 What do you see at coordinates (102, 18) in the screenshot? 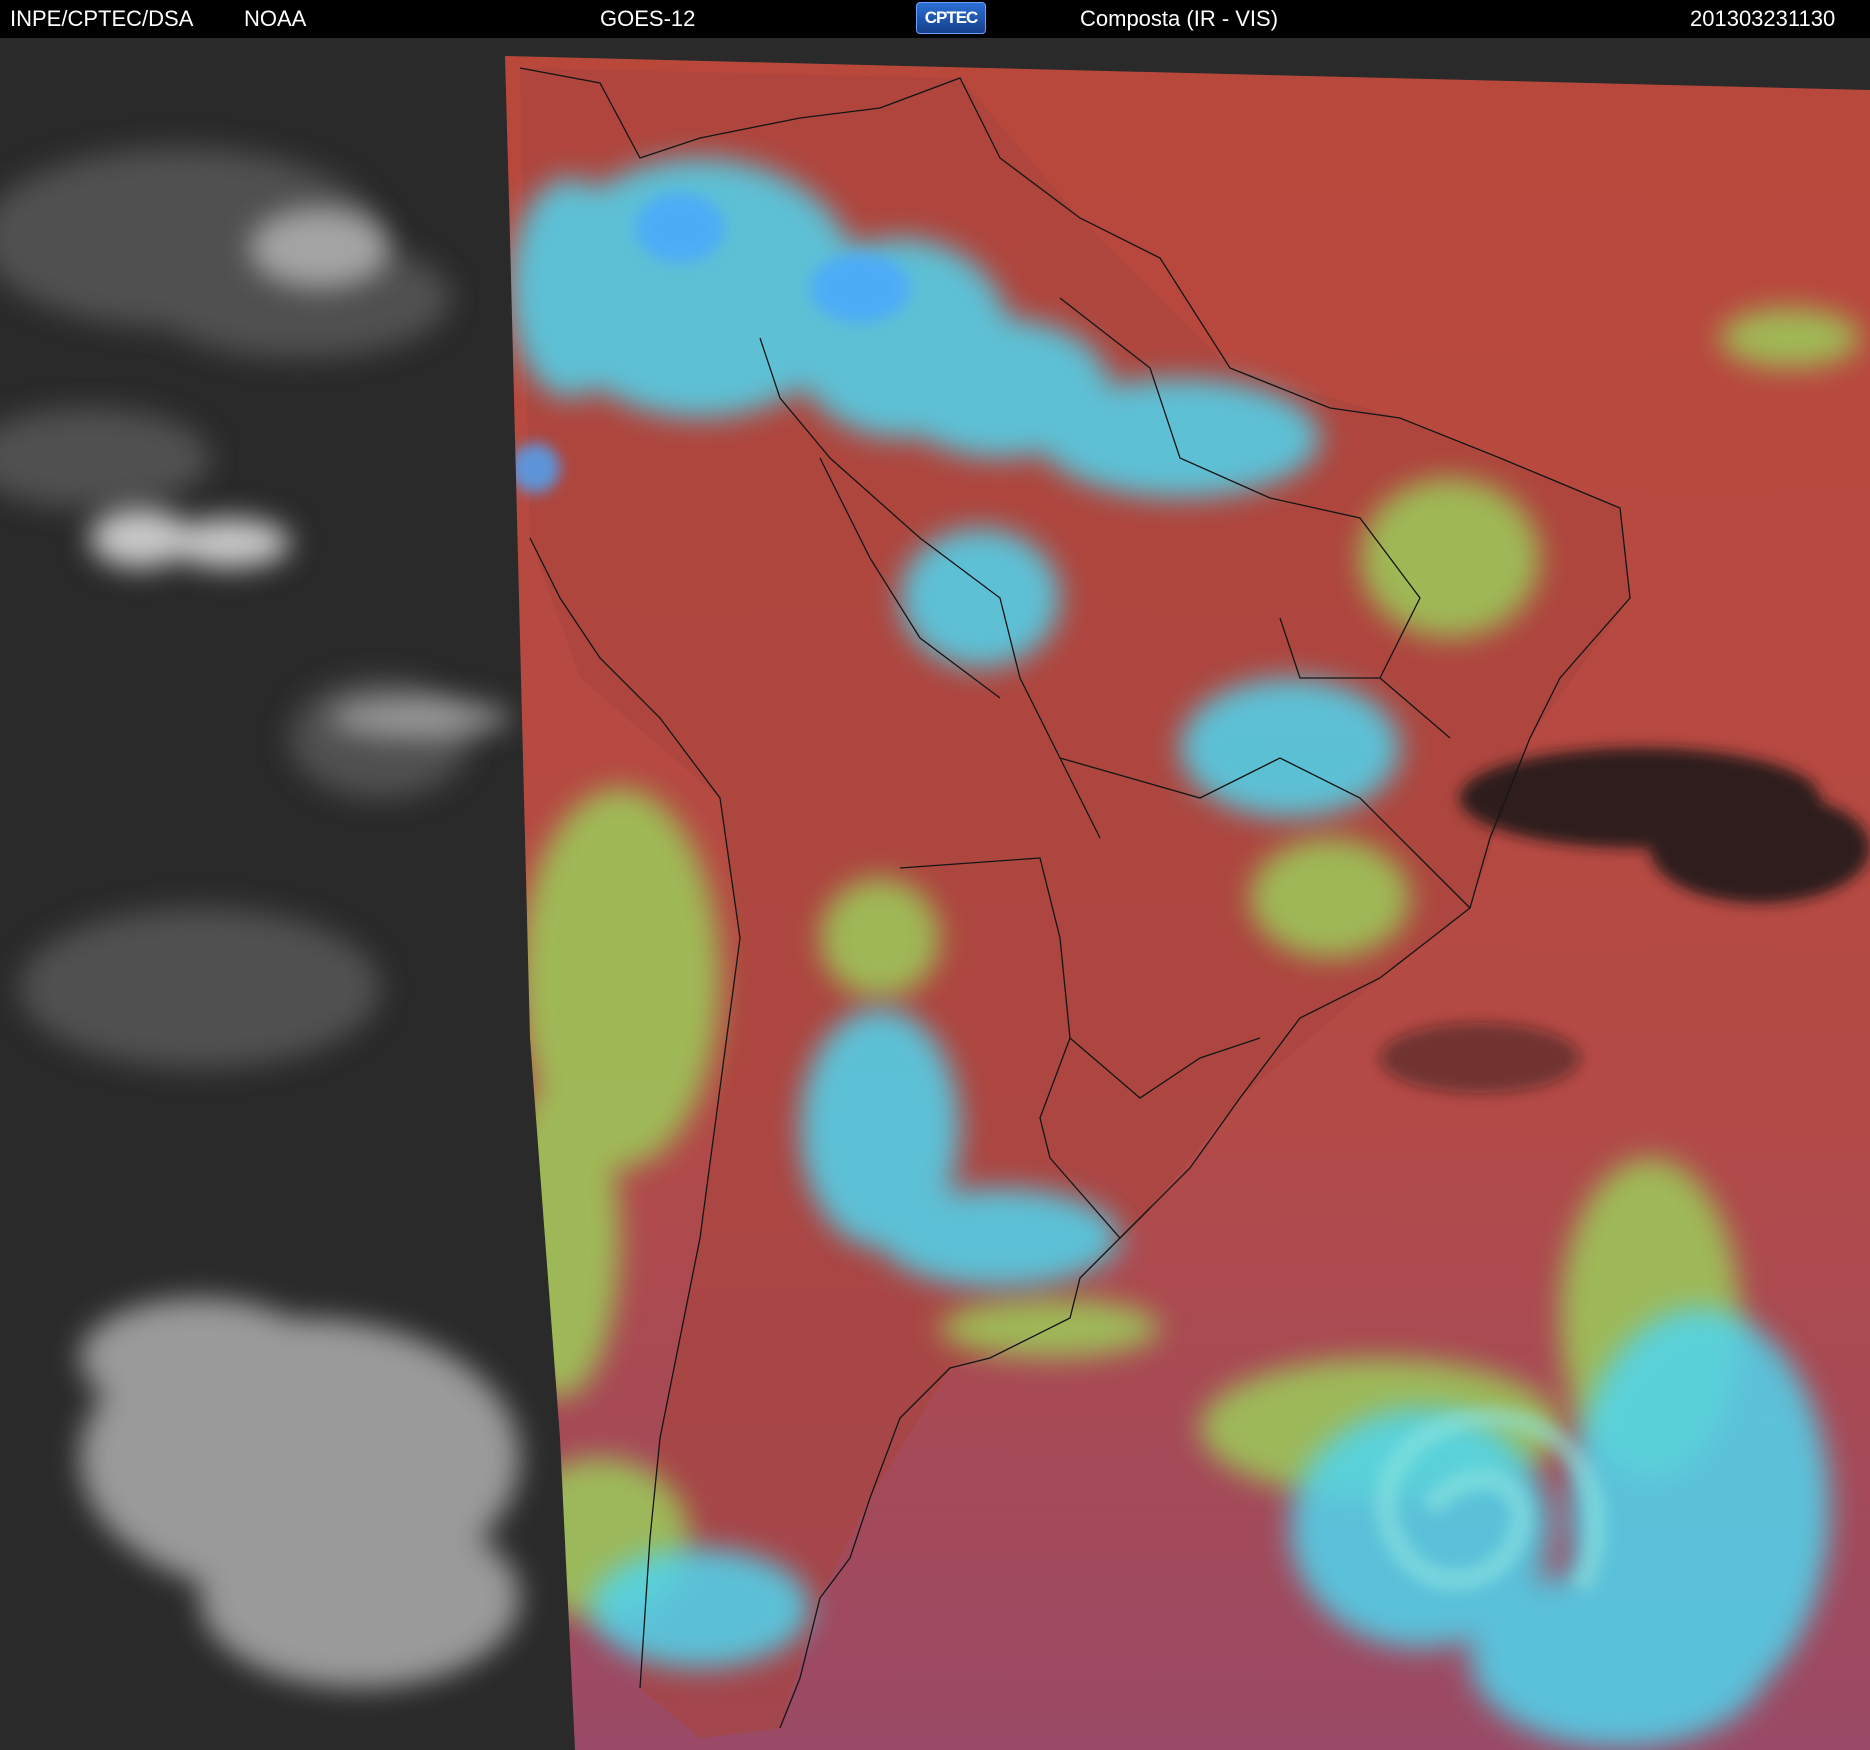
I see `agency-label: INPE/CPTEC/DSA` at bounding box center [102, 18].